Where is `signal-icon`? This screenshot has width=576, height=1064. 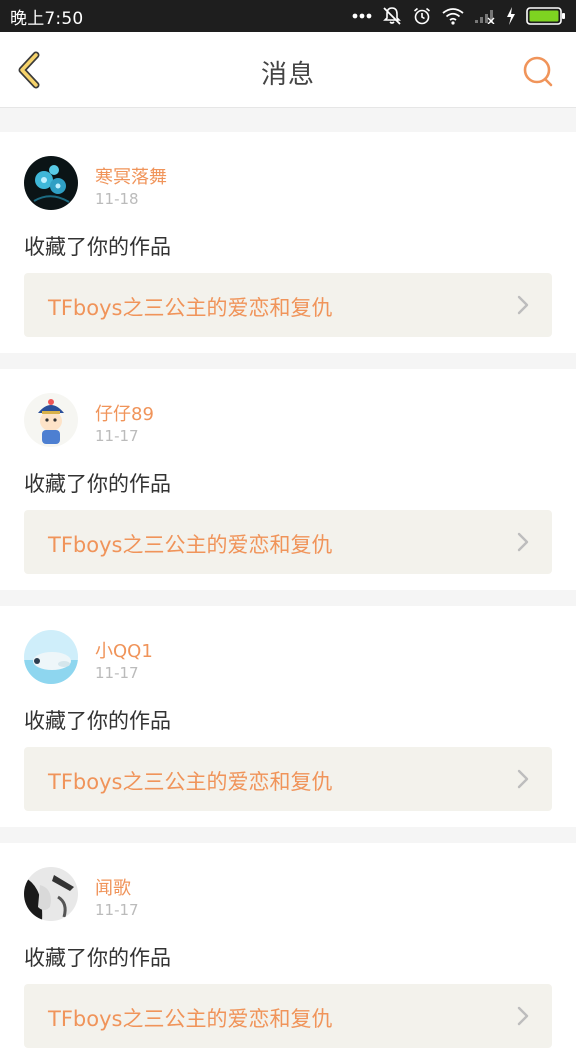
signal-icon is located at coordinates (485, 16).